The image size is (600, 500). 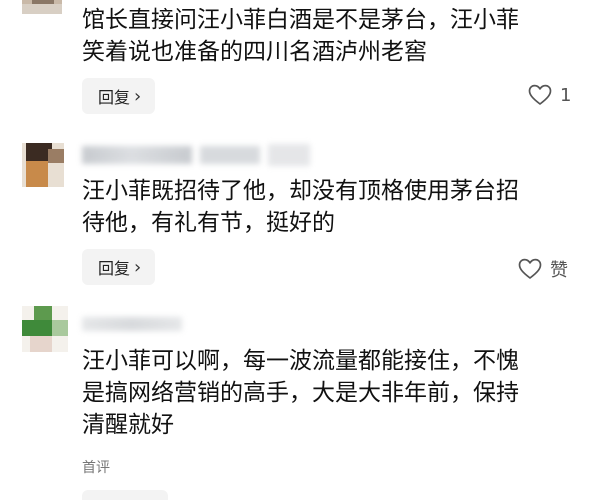 What do you see at coordinates (566, 95) in the screenshot?
I see `like-count: 1` at bounding box center [566, 95].